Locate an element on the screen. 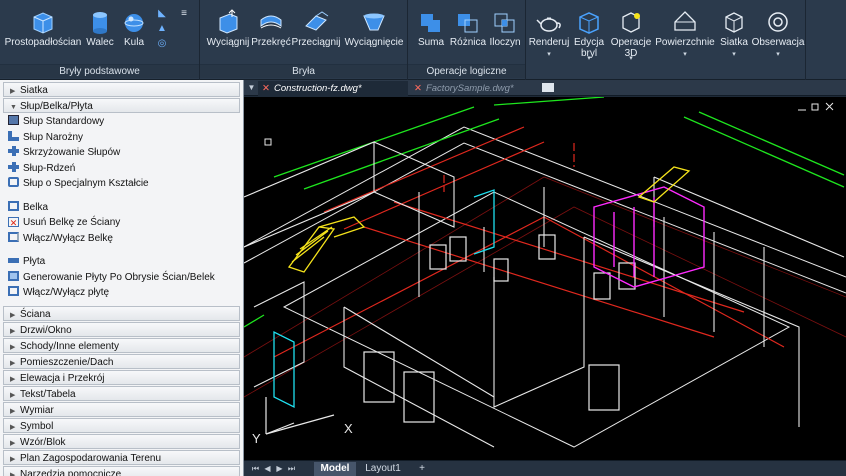 This screenshot has width=846, height=476. revolve-button: Przekręć is located at coordinates (271, 33).